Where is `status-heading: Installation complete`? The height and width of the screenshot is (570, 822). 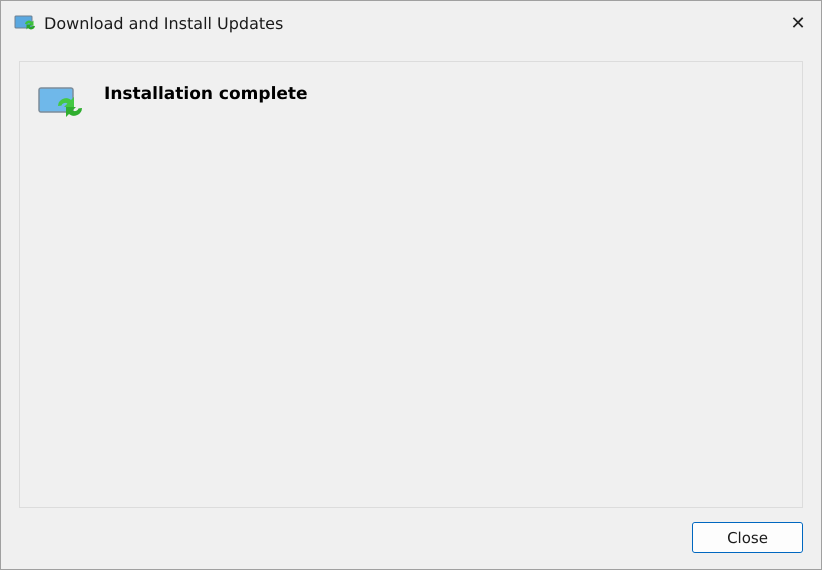 status-heading: Installation complete is located at coordinates (206, 94).